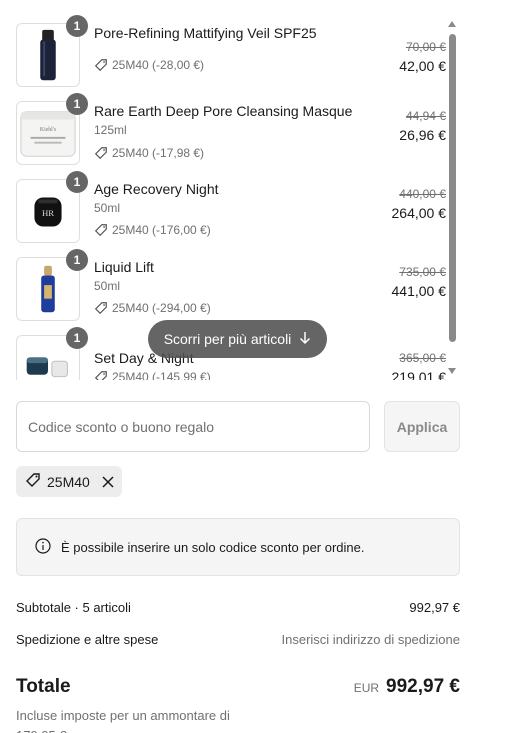  What do you see at coordinates (158, 153) in the screenshot?
I see `discount-text: 25M40 (-17,98 €)` at bounding box center [158, 153].